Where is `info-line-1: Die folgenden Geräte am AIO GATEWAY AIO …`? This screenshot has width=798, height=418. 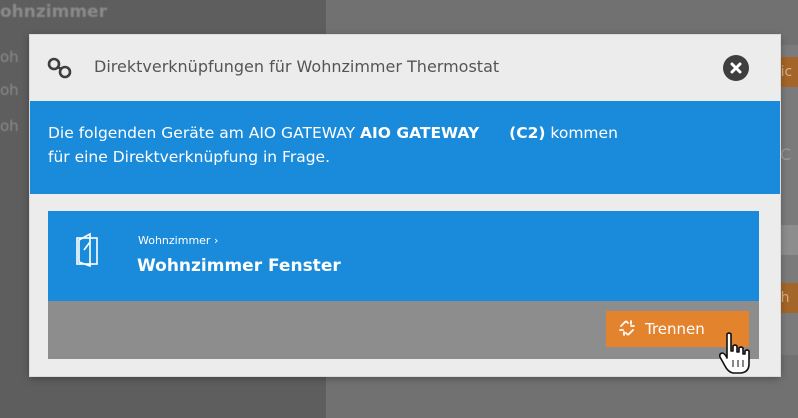 info-line-1: Die folgenden Geräte am AIO GATEWAY AIO … is located at coordinates (414, 133).